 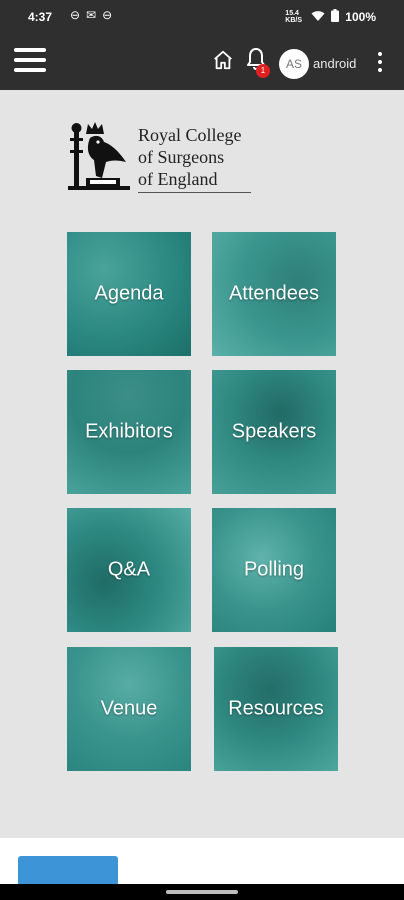 What do you see at coordinates (330, 17) in the screenshot?
I see `status-right: 15.4 KB/S 100%` at bounding box center [330, 17].